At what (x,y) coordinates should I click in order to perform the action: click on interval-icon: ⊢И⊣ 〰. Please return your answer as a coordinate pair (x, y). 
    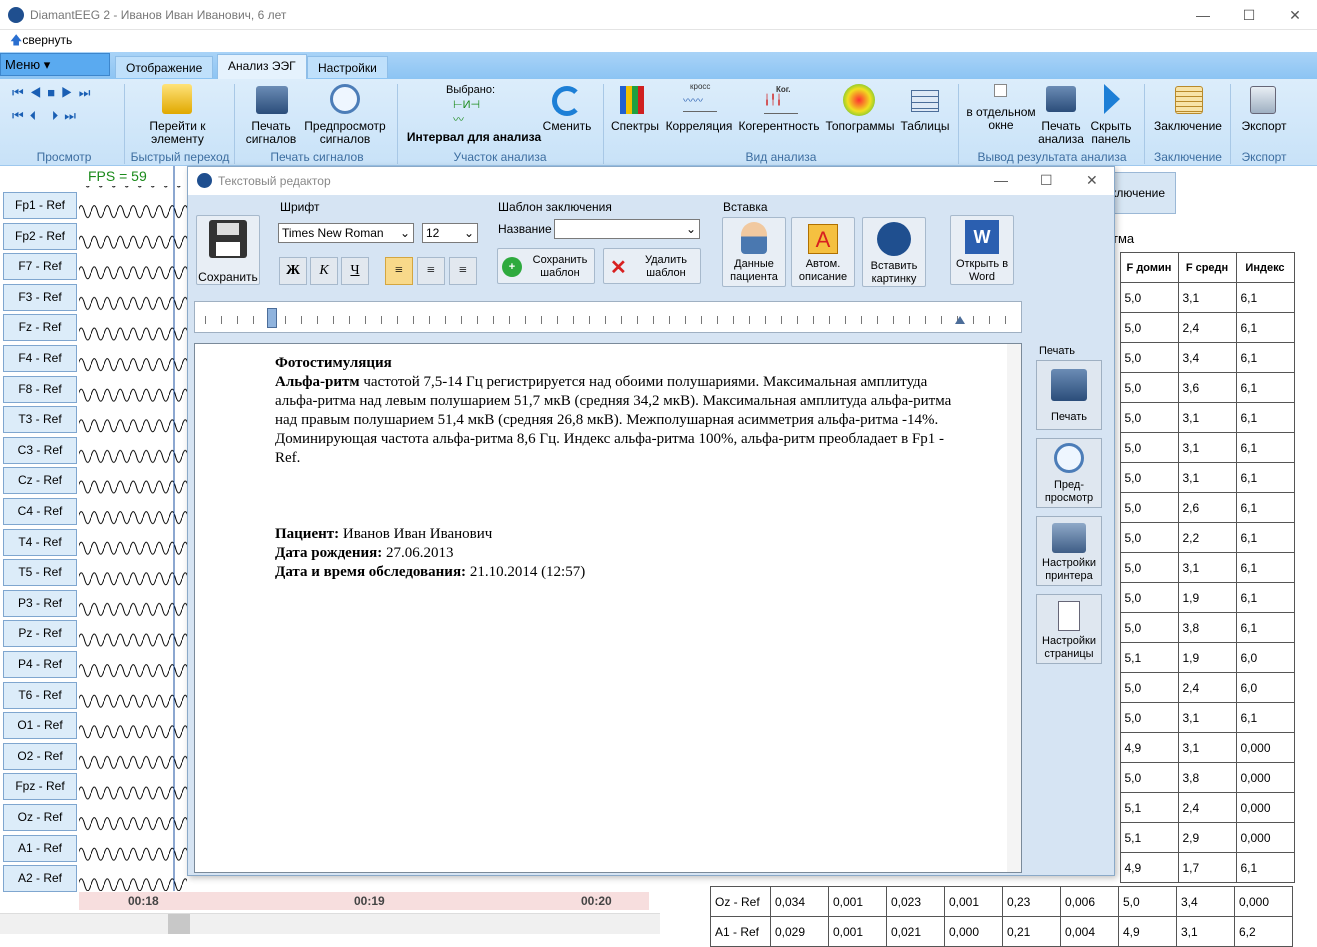
    Looking at the image, I should click on (467, 112).